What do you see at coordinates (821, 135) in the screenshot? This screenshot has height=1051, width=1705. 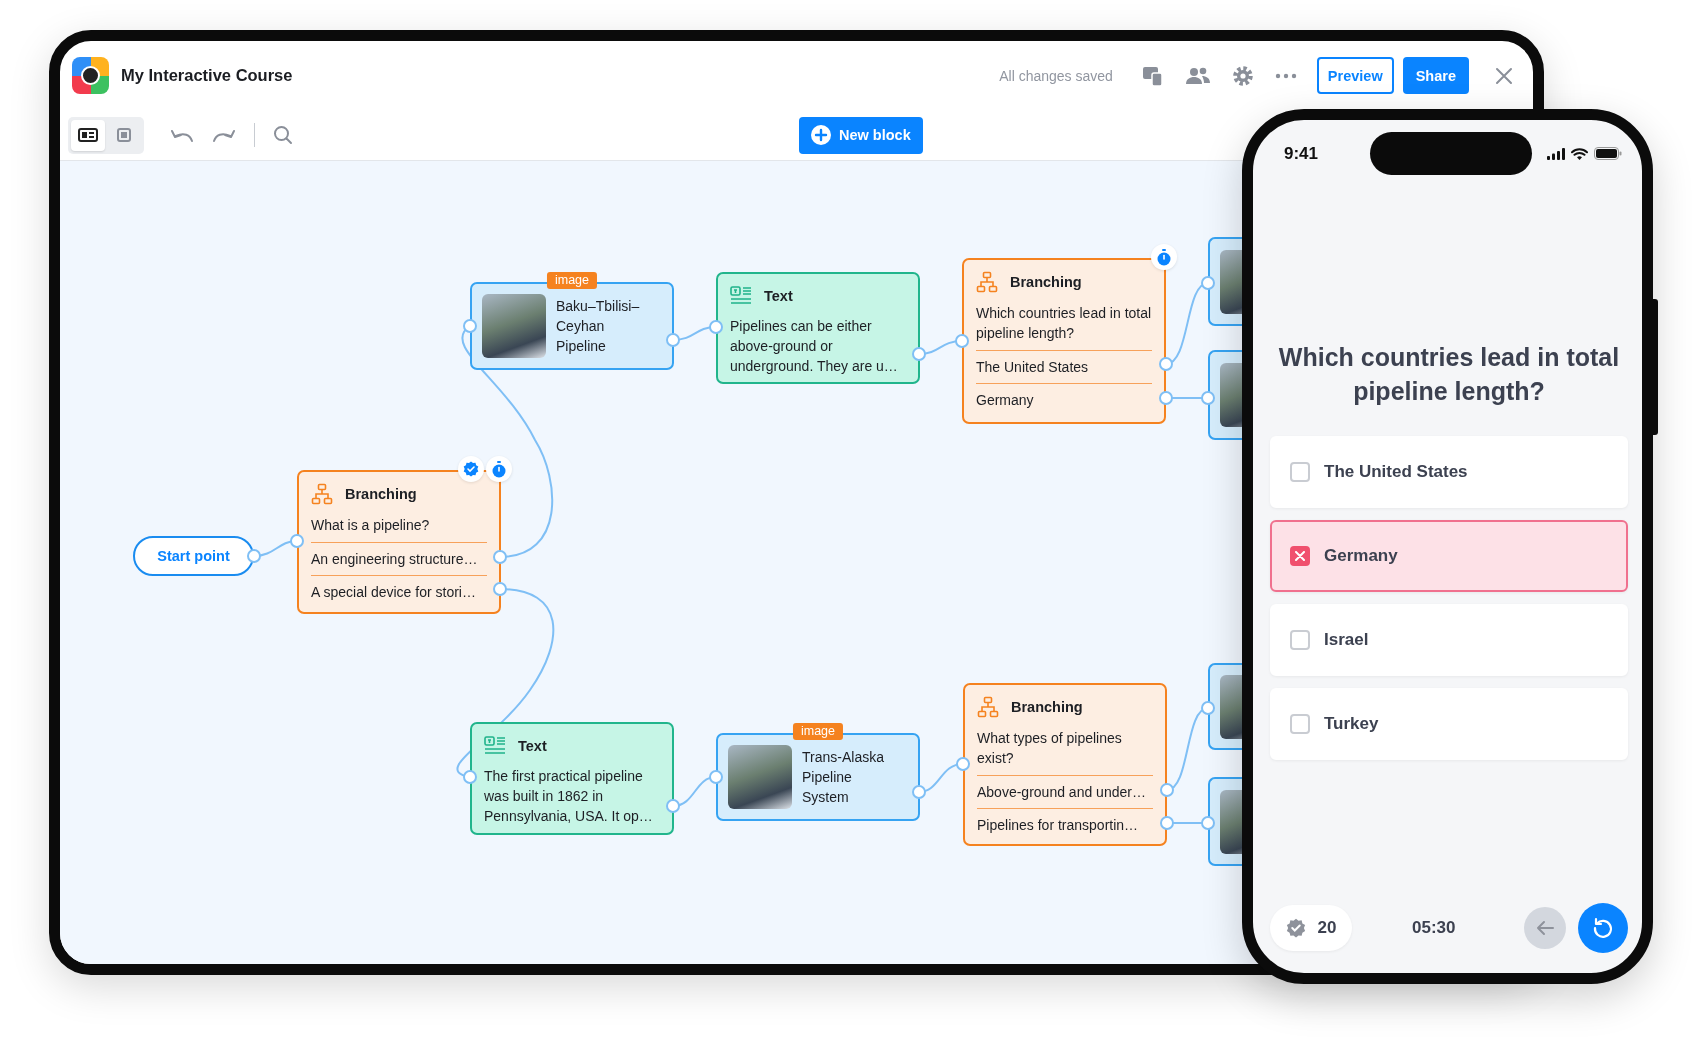 I see `plus-icon` at bounding box center [821, 135].